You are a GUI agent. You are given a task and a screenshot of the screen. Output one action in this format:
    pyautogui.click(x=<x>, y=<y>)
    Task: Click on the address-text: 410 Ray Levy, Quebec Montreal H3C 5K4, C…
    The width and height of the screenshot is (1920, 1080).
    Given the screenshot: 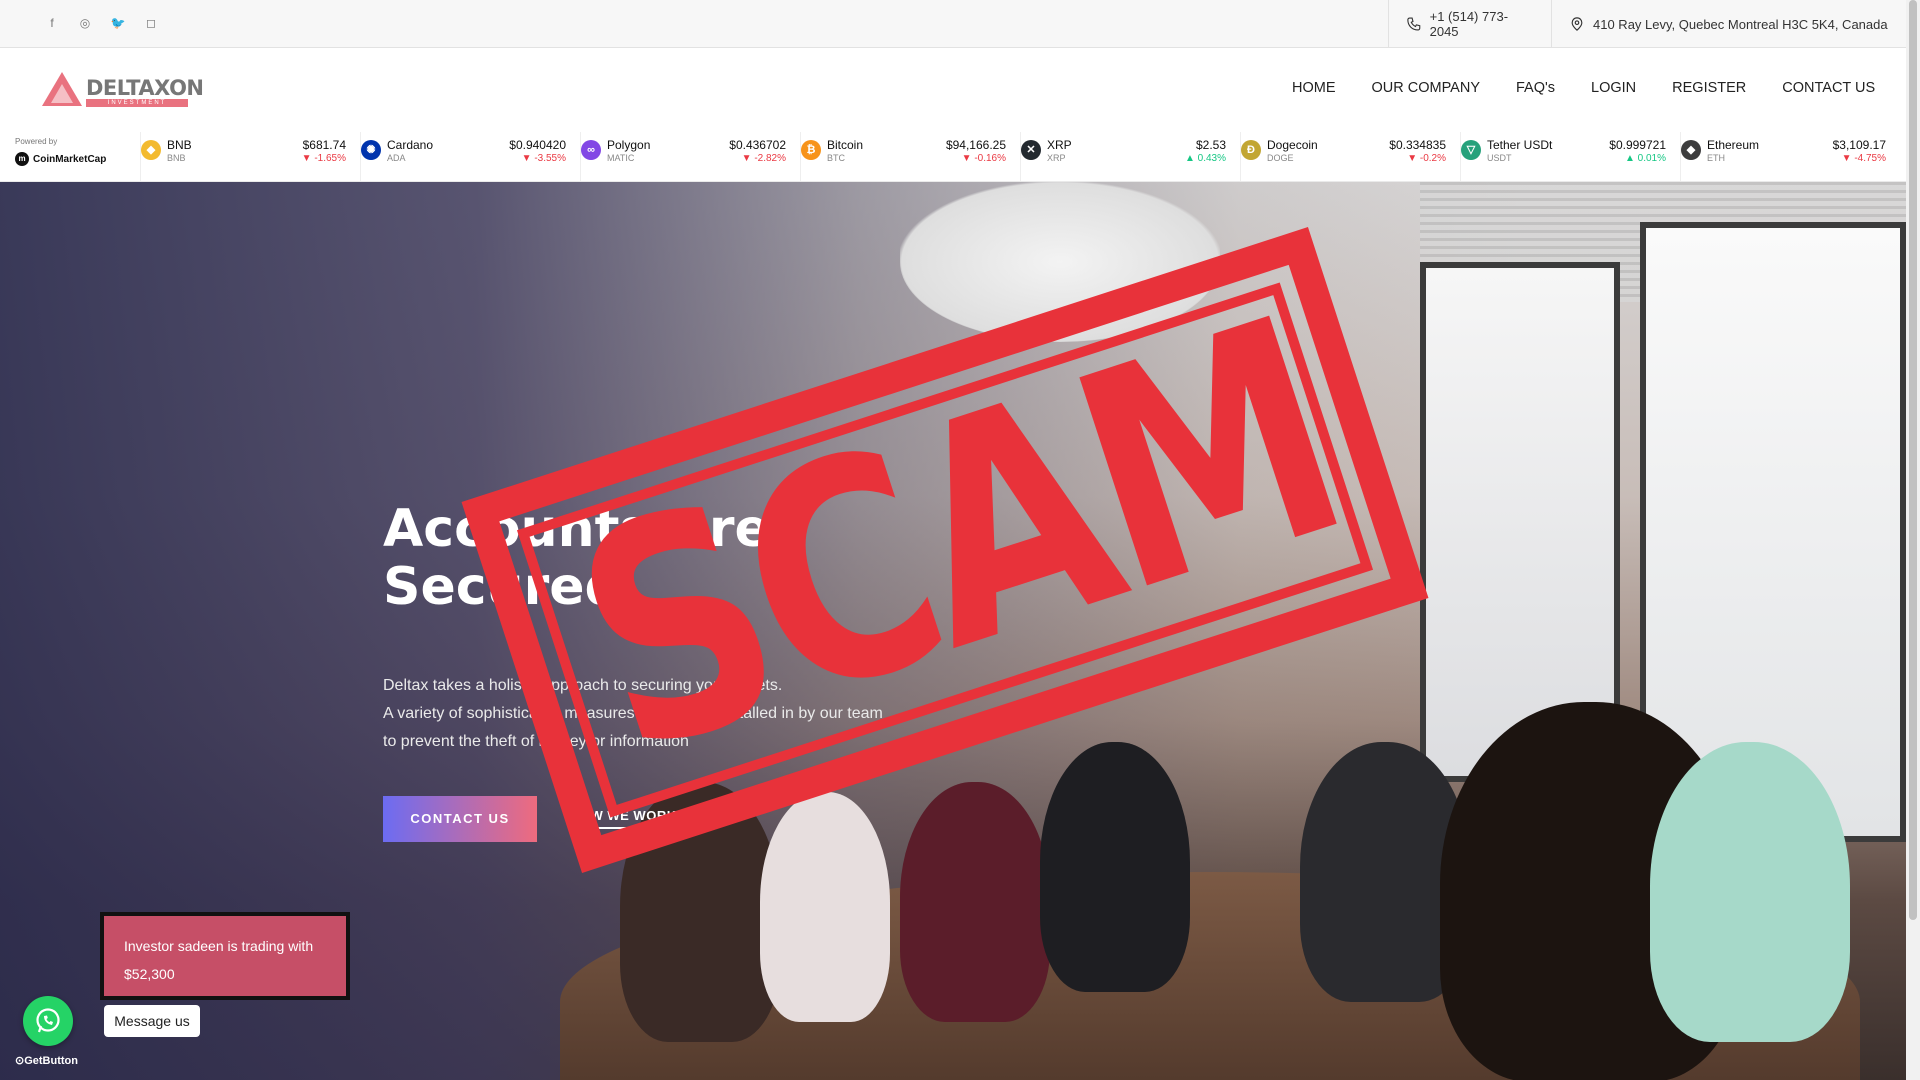 What is the action you would take?
    pyautogui.click(x=1740, y=24)
    